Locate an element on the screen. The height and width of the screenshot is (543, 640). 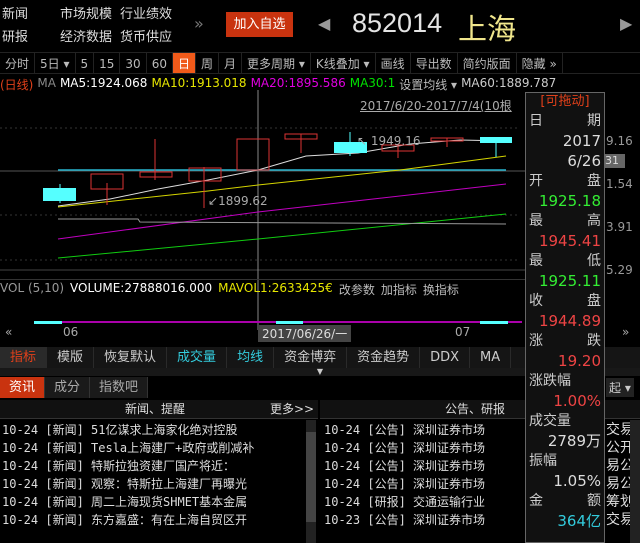
tb-export: 导出数 is located at coordinates (434, 63).